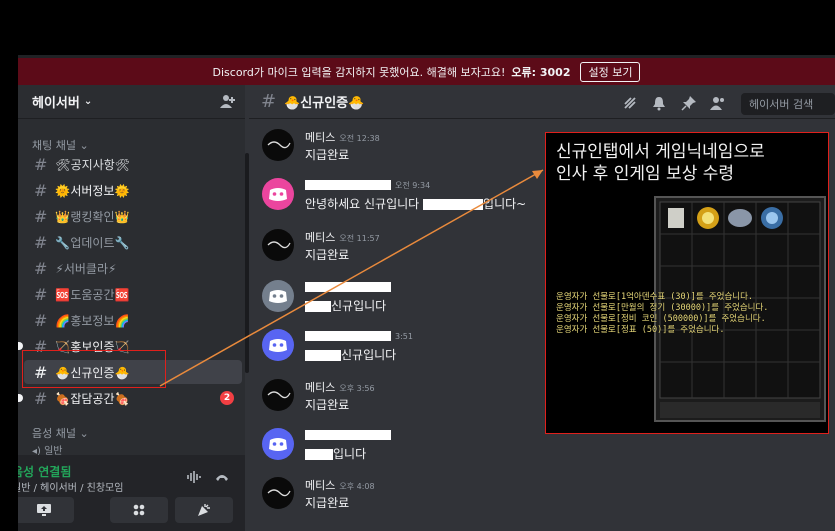 The height and width of the screenshot is (531, 835). I want to click on message-author: 메티스 오전 11:57, so click(342, 237).